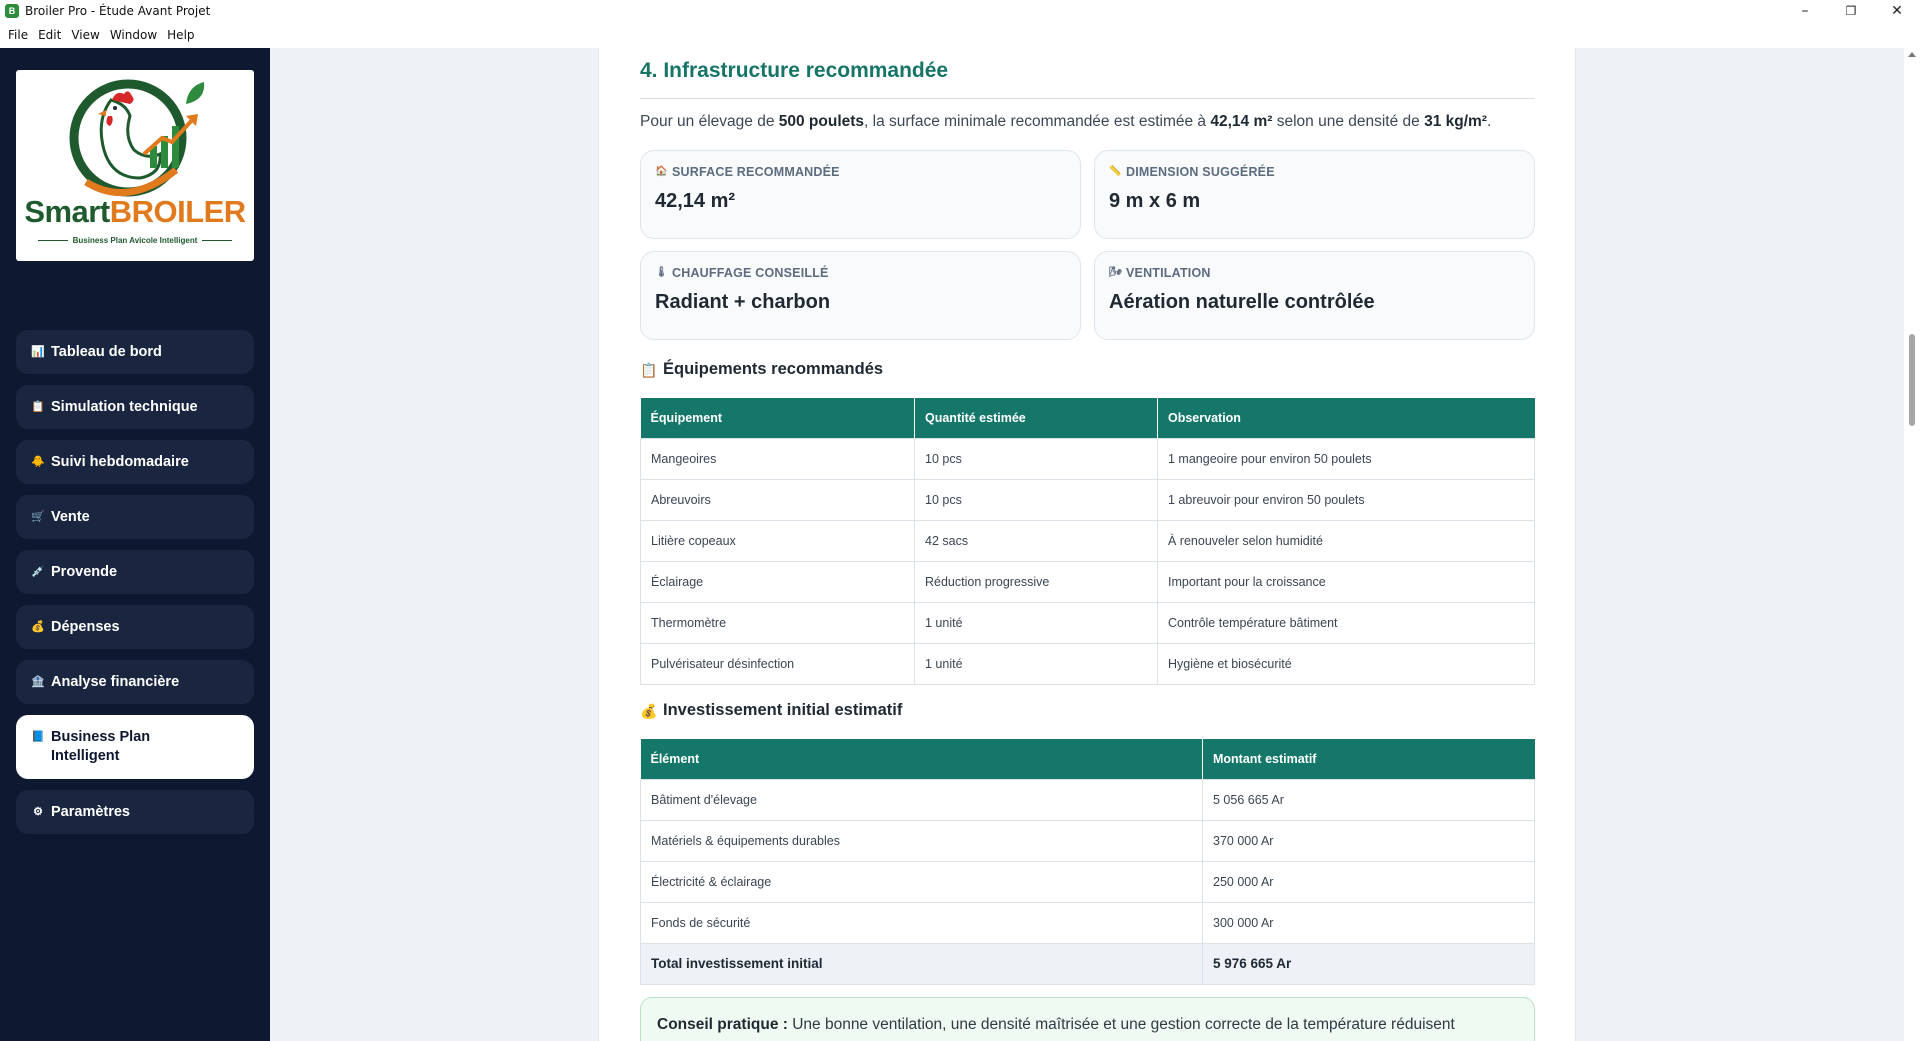  Describe the element at coordinates (70, 517) in the screenshot. I see `sidebar-item-label: Vente` at that location.